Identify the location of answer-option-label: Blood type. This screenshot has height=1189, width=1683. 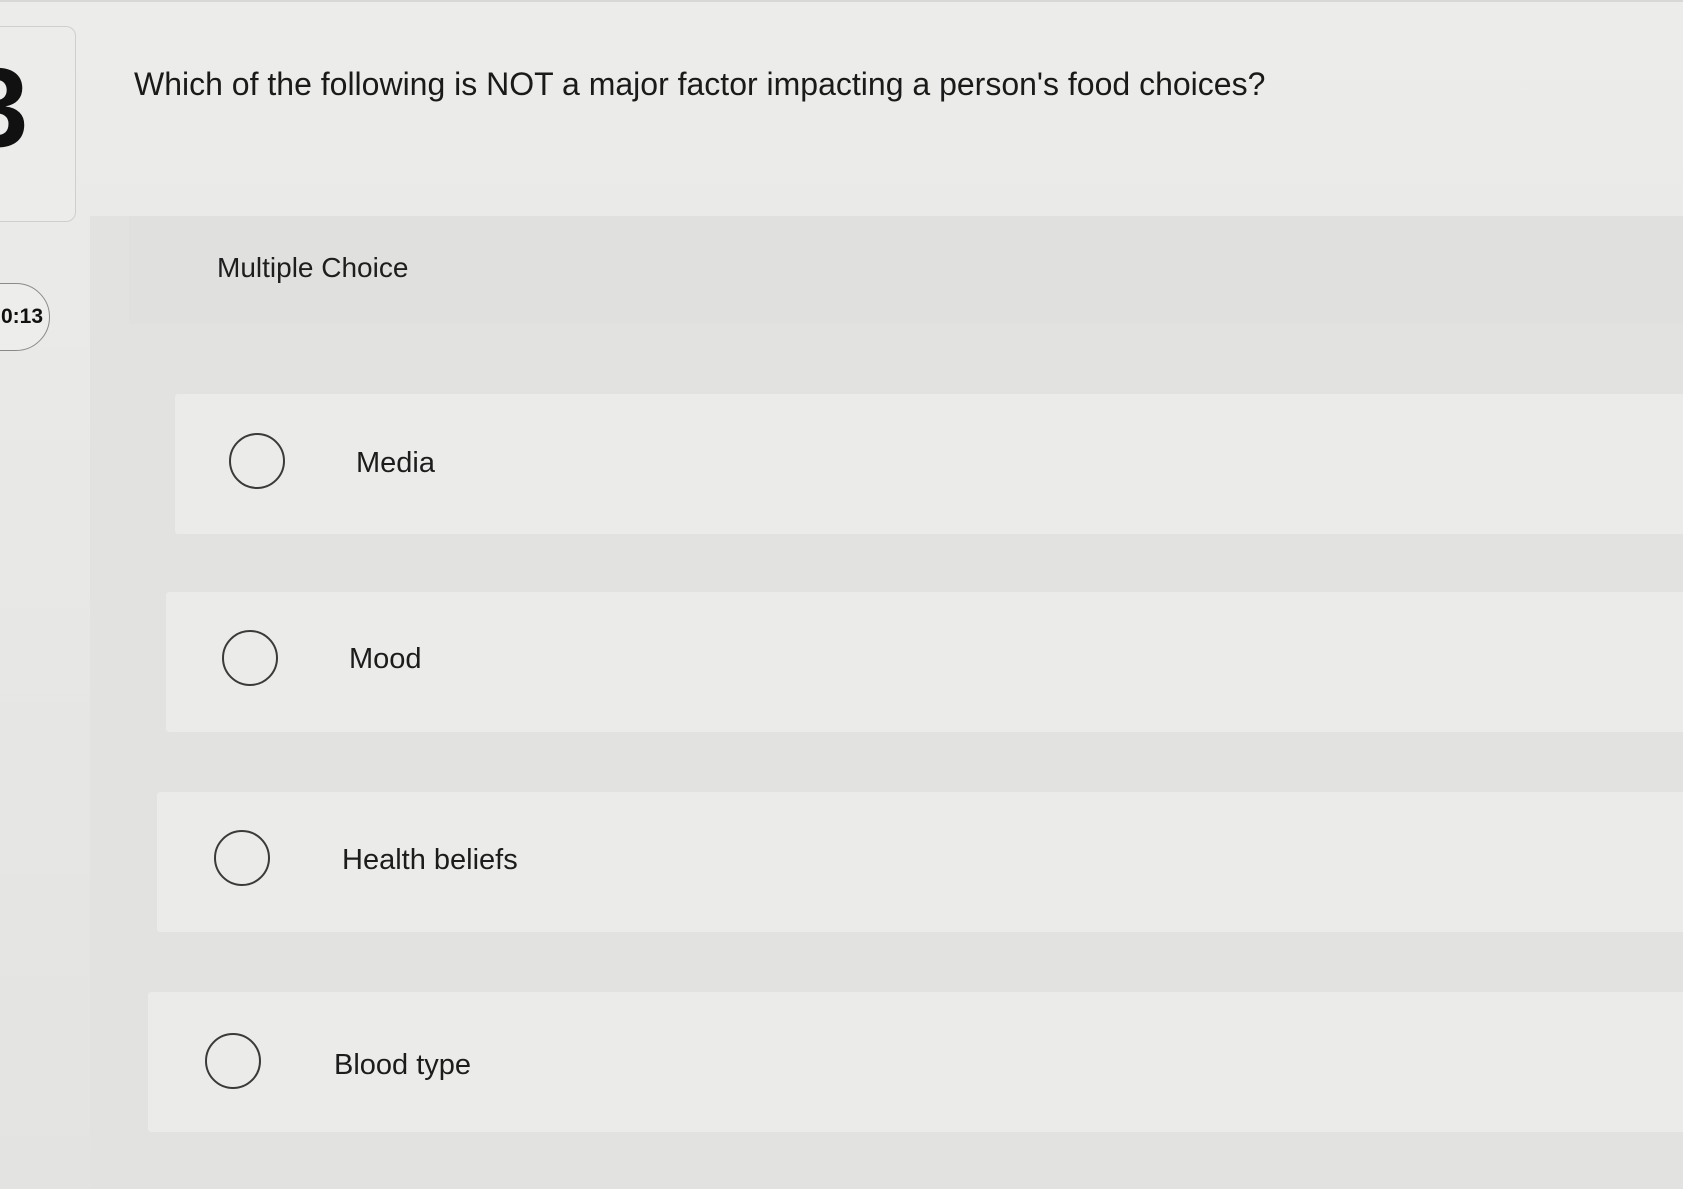
(403, 1065).